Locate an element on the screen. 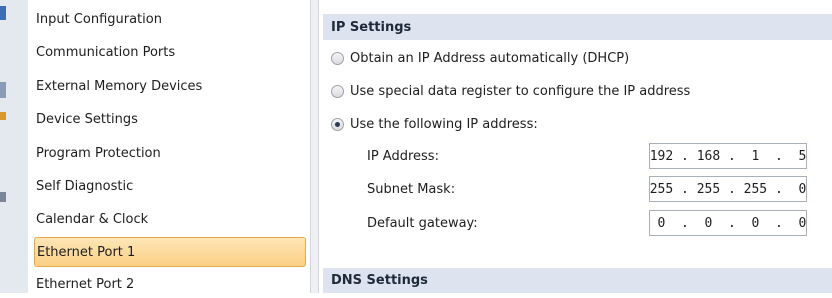  background-window-strip is located at coordinates (14, 146).